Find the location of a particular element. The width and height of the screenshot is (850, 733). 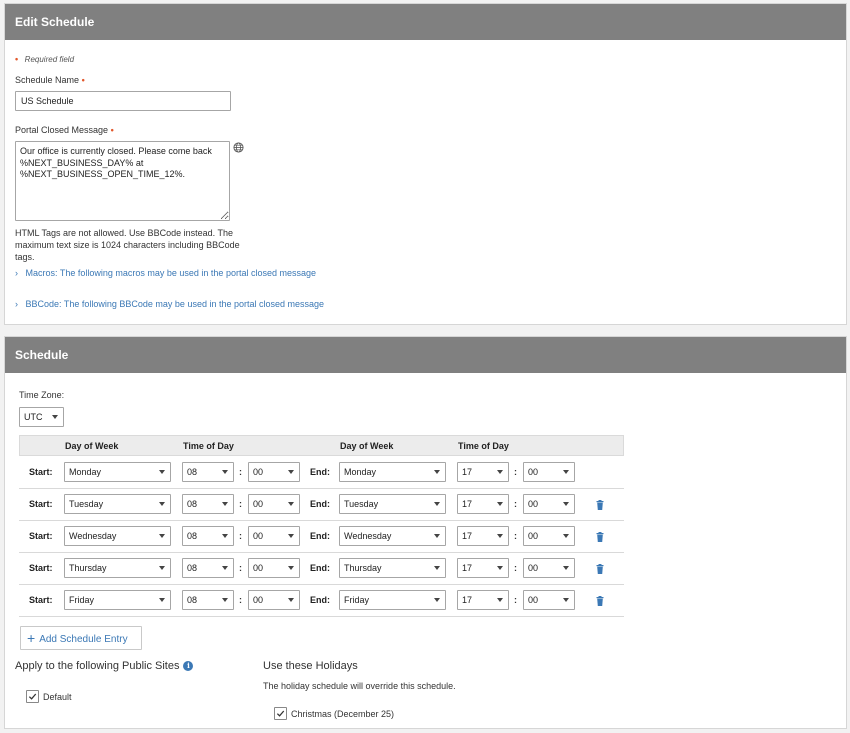

start-day-select-value: Wednesday is located at coordinates (93, 536).